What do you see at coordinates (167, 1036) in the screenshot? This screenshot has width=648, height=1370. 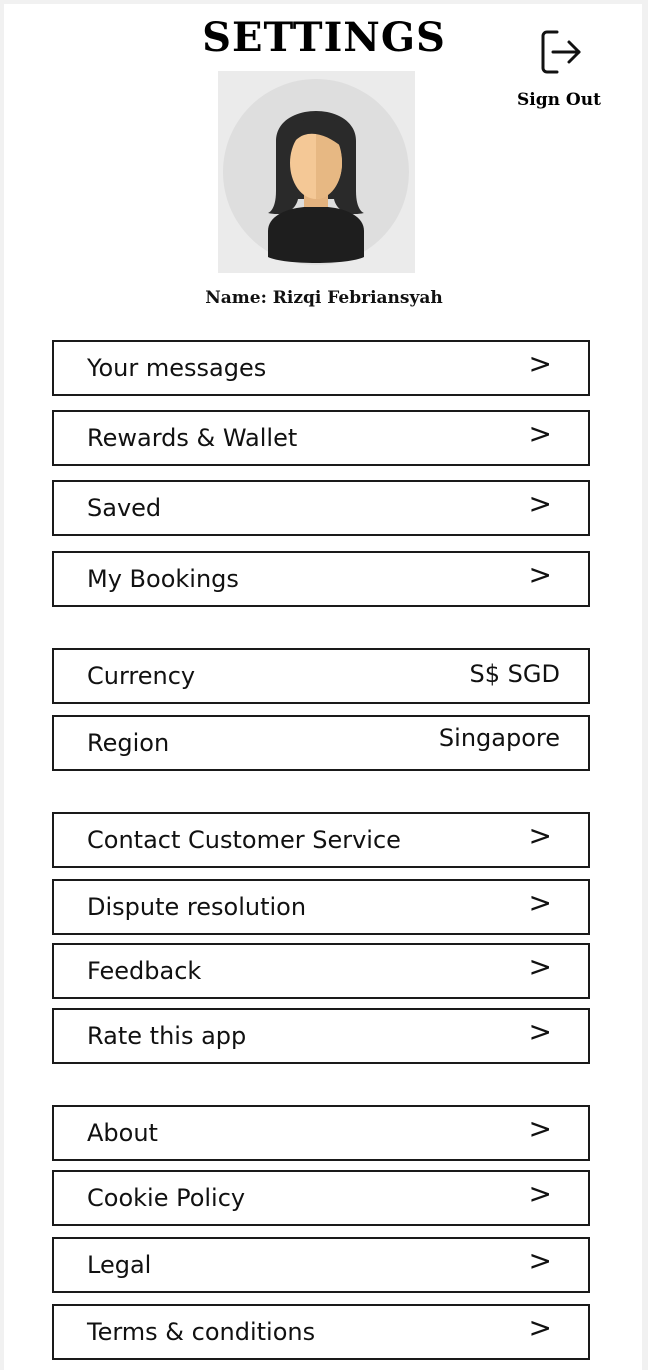 I see `menu-item-label: Rate this app` at bounding box center [167, 1036].